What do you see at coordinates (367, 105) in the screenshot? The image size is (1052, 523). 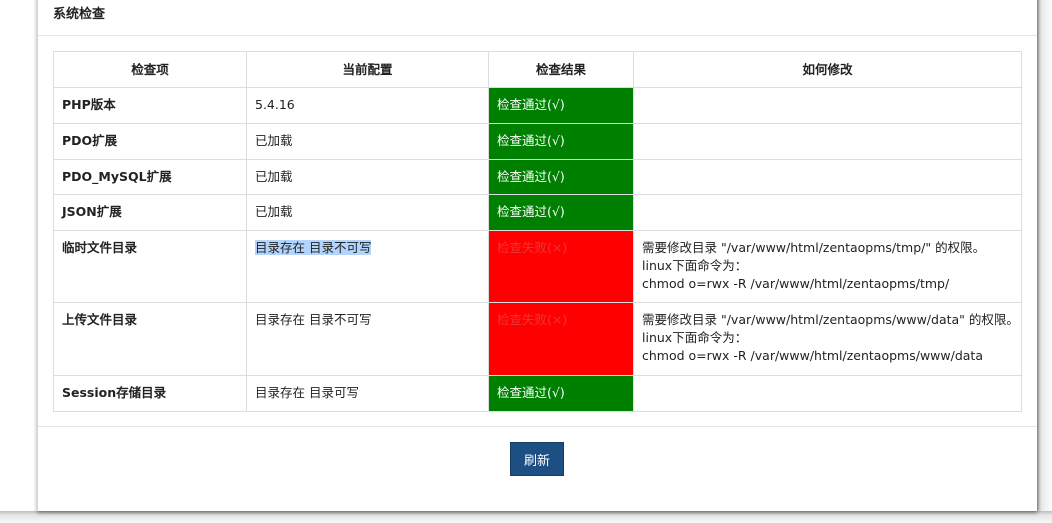 I see `current-config: 5.4.16` at bounding box center [367, 105].